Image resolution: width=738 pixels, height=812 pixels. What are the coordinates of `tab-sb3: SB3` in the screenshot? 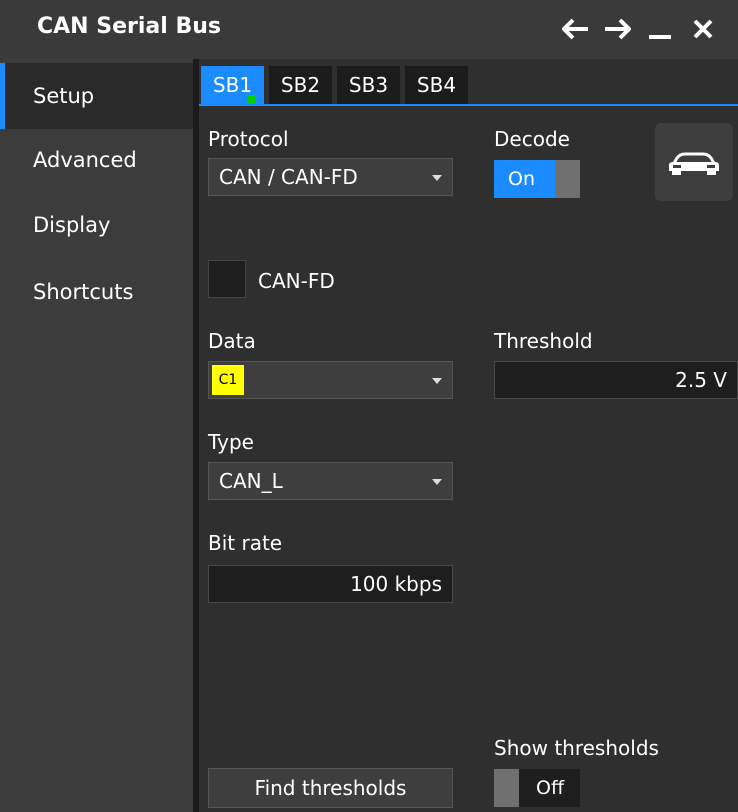 It's located at (368, 85).